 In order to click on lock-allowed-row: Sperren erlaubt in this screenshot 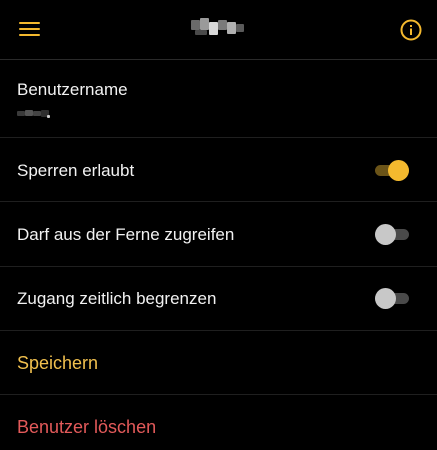, I will do `click(218, 170)`.